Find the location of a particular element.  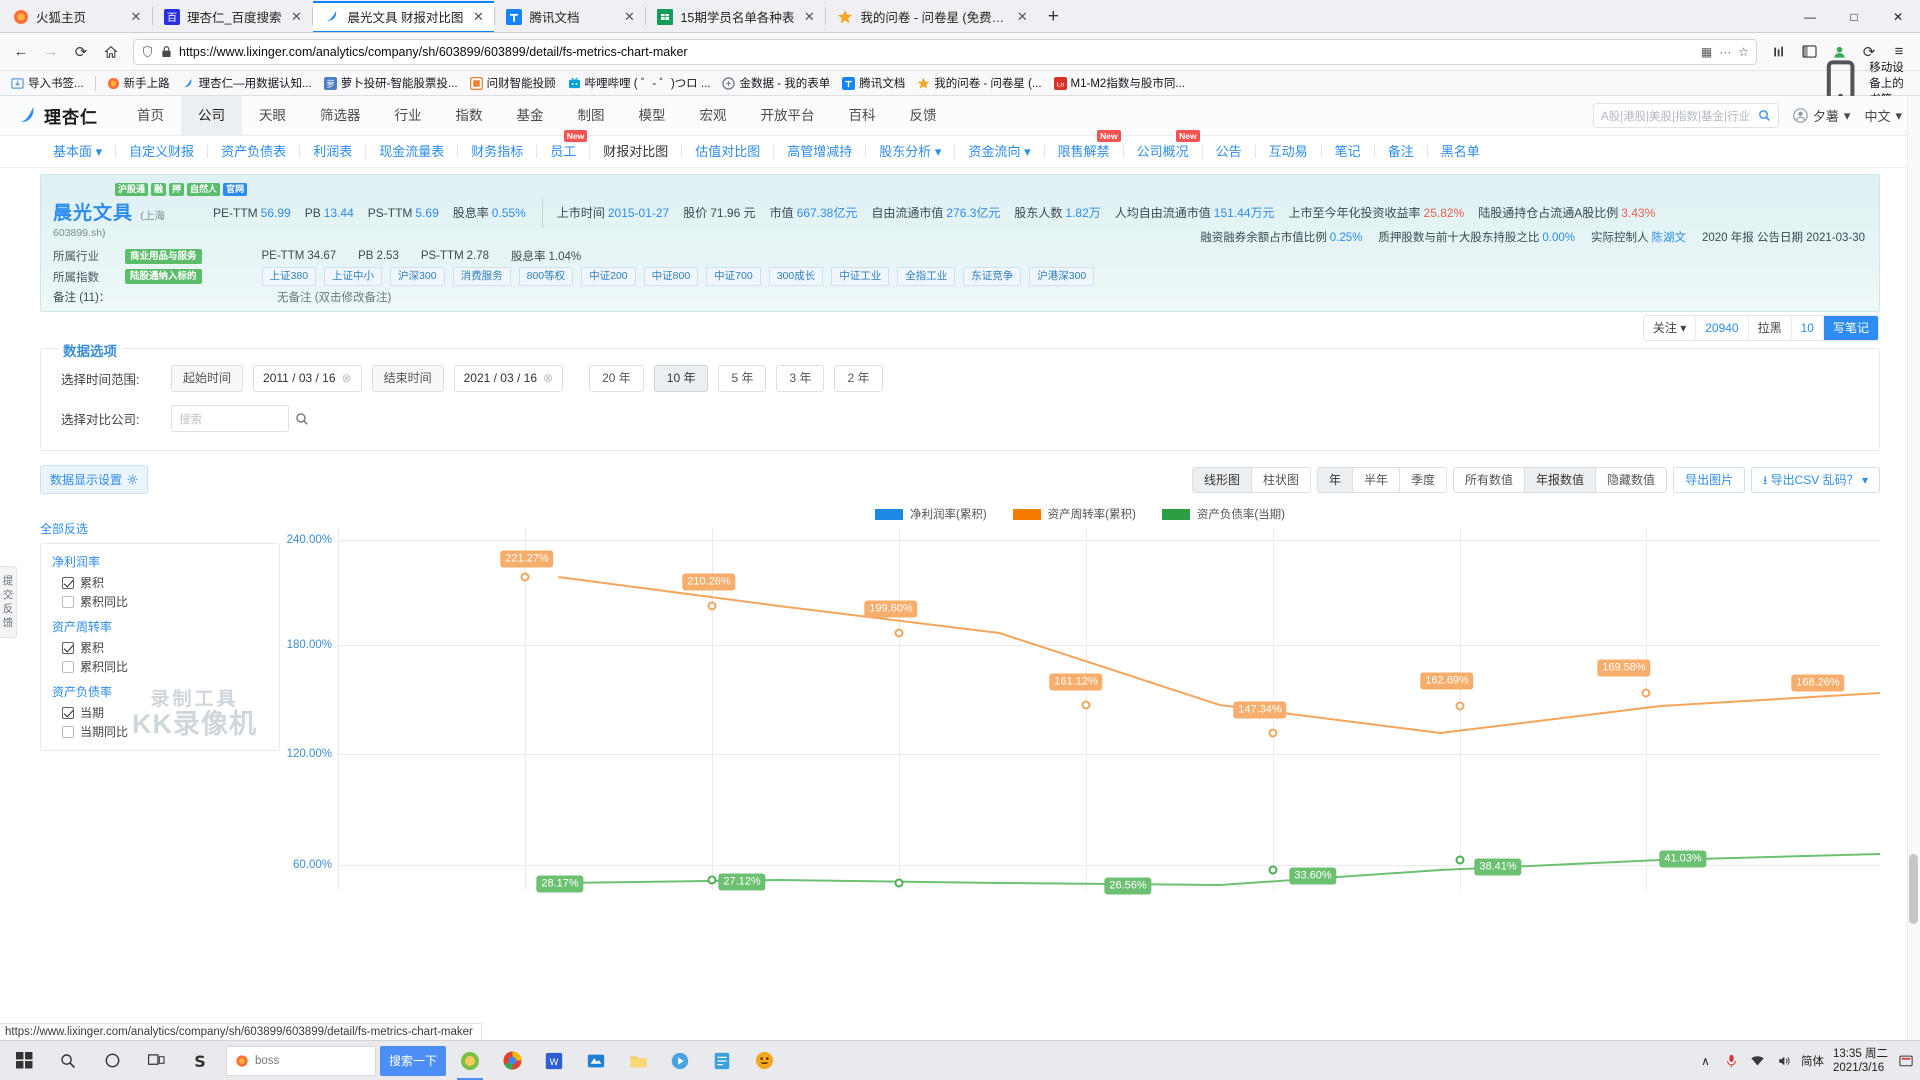

series-item-net-margin-cumulative: 累积 is located at coordinates (160, 582).